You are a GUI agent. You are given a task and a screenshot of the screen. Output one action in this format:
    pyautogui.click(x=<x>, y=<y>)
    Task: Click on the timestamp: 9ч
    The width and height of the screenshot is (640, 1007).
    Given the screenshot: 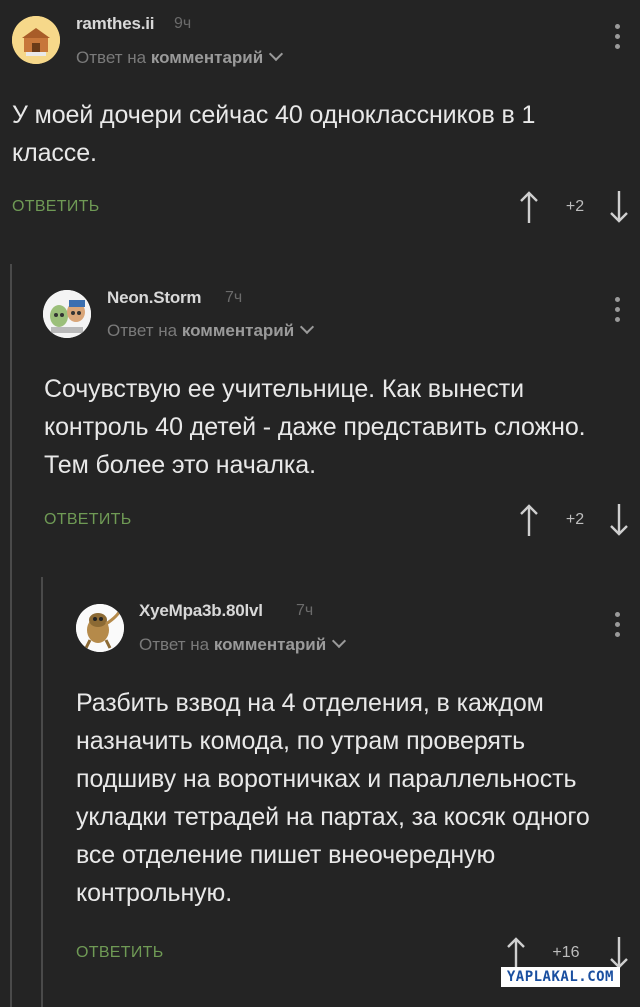 What is the action you would take?
    pyautogui.click(x=183, y=23)
    